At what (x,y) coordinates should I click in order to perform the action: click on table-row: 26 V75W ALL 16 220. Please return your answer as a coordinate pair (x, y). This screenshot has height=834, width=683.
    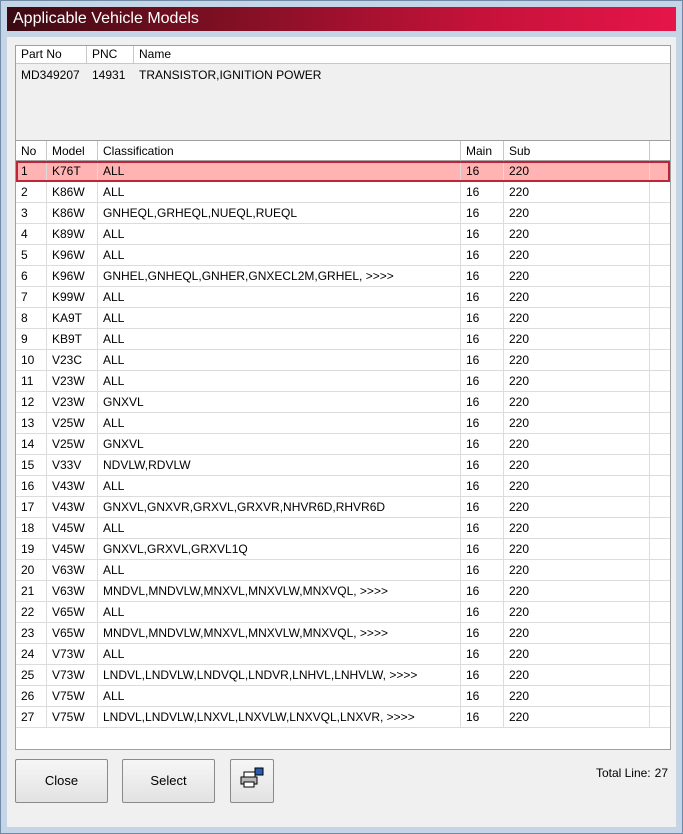
    Looking at the image, I should click on (343, 696).